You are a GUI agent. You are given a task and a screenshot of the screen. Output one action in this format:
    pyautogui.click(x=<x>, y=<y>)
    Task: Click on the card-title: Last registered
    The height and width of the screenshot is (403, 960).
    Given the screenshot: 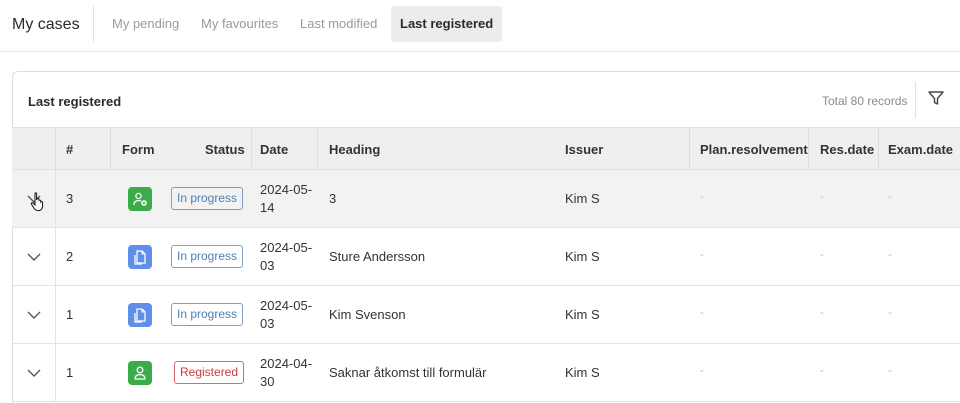 What is the action you would take?
    pyautogui.click(x=75, y=101)
    